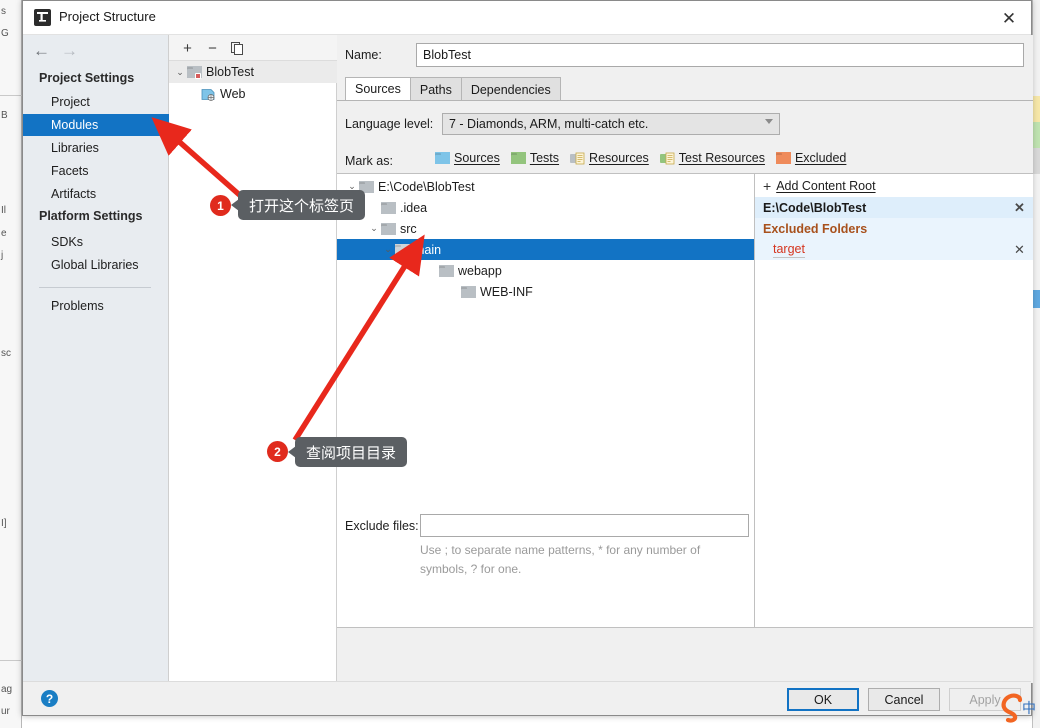 Image resolution: width=1040 pixels, height=728 pixels. What do you see at coordinates (2, 255) in the screenshot?
I see `background-text-fragment: j` at bounding box center [2, 255].